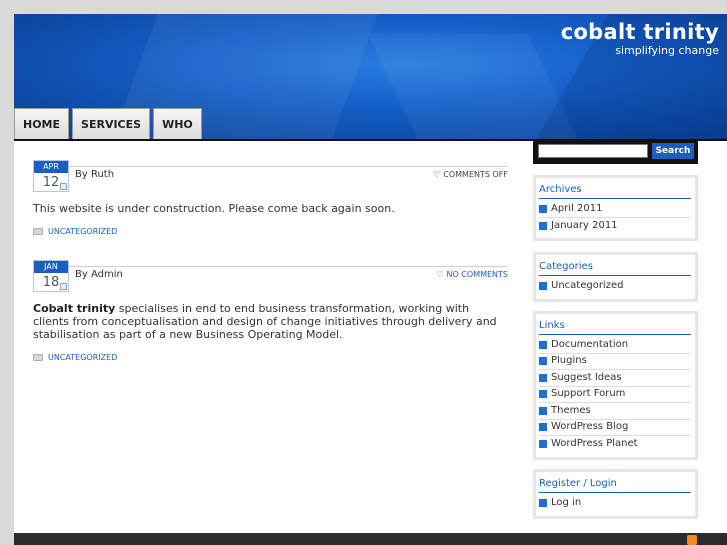 The width and height of the screenshot is (727, 545). I want to click on post-body-bold: Cobalt trinity, so click(74, 308).